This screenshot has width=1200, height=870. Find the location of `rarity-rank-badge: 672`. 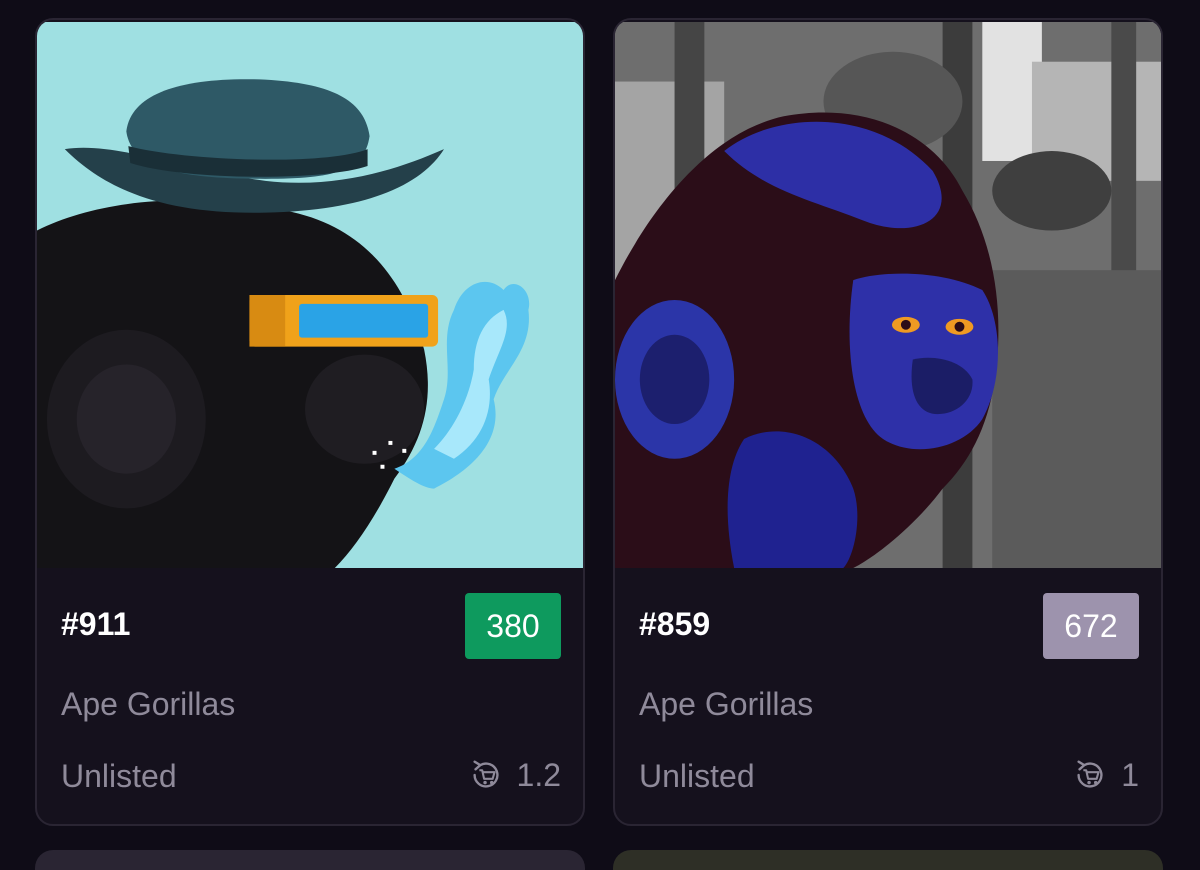

rarity-rank-badge: 672 is located at coordinates (1091, 626).